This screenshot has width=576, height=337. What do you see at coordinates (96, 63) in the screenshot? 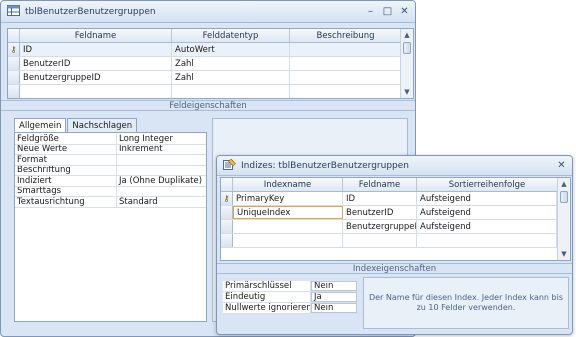
I see `field-name-cell: BenutzerID` at bounding box center [96, 63].